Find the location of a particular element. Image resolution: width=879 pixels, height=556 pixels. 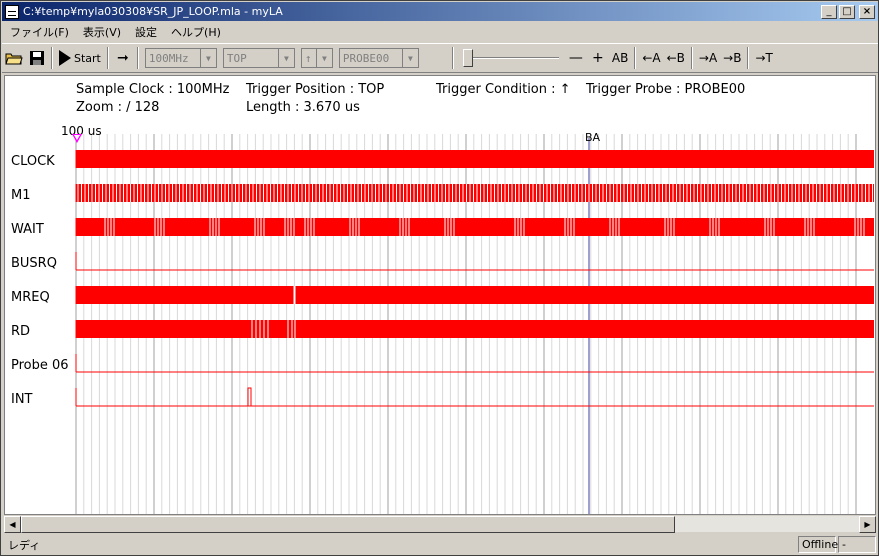

scroll-left-button: ◀ is located at coordinates (12, 524).